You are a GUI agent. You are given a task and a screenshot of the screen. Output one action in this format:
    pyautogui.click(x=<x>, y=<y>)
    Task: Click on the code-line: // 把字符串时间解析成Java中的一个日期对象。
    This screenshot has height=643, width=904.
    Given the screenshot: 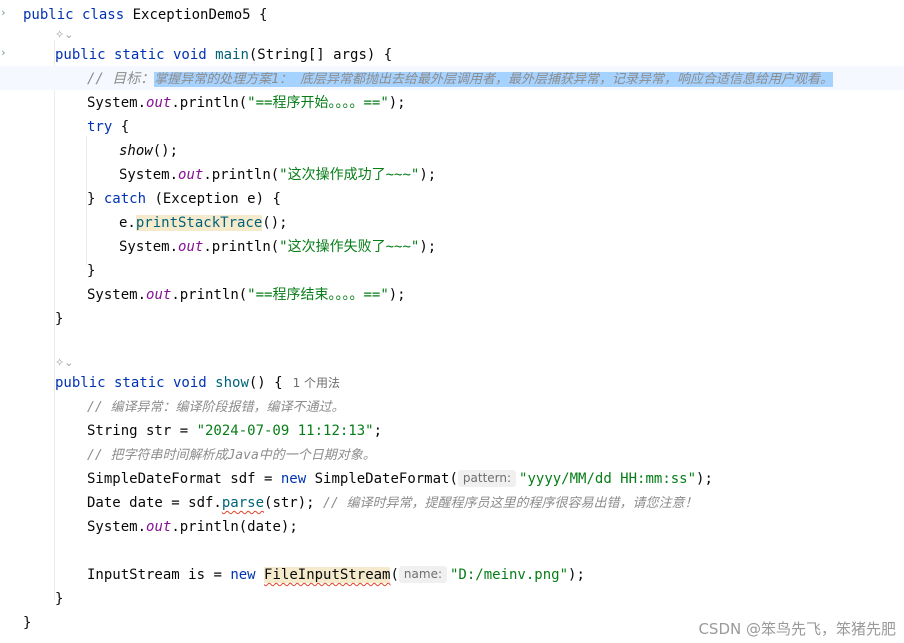 What is the action you would take?
    pyautogui.click(x=231, y=455)
    